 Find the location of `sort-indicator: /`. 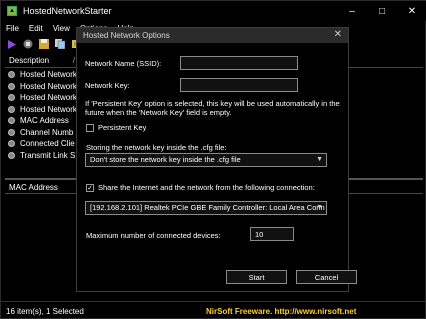

sort-indicator: / is located at coordinates (73, 60).